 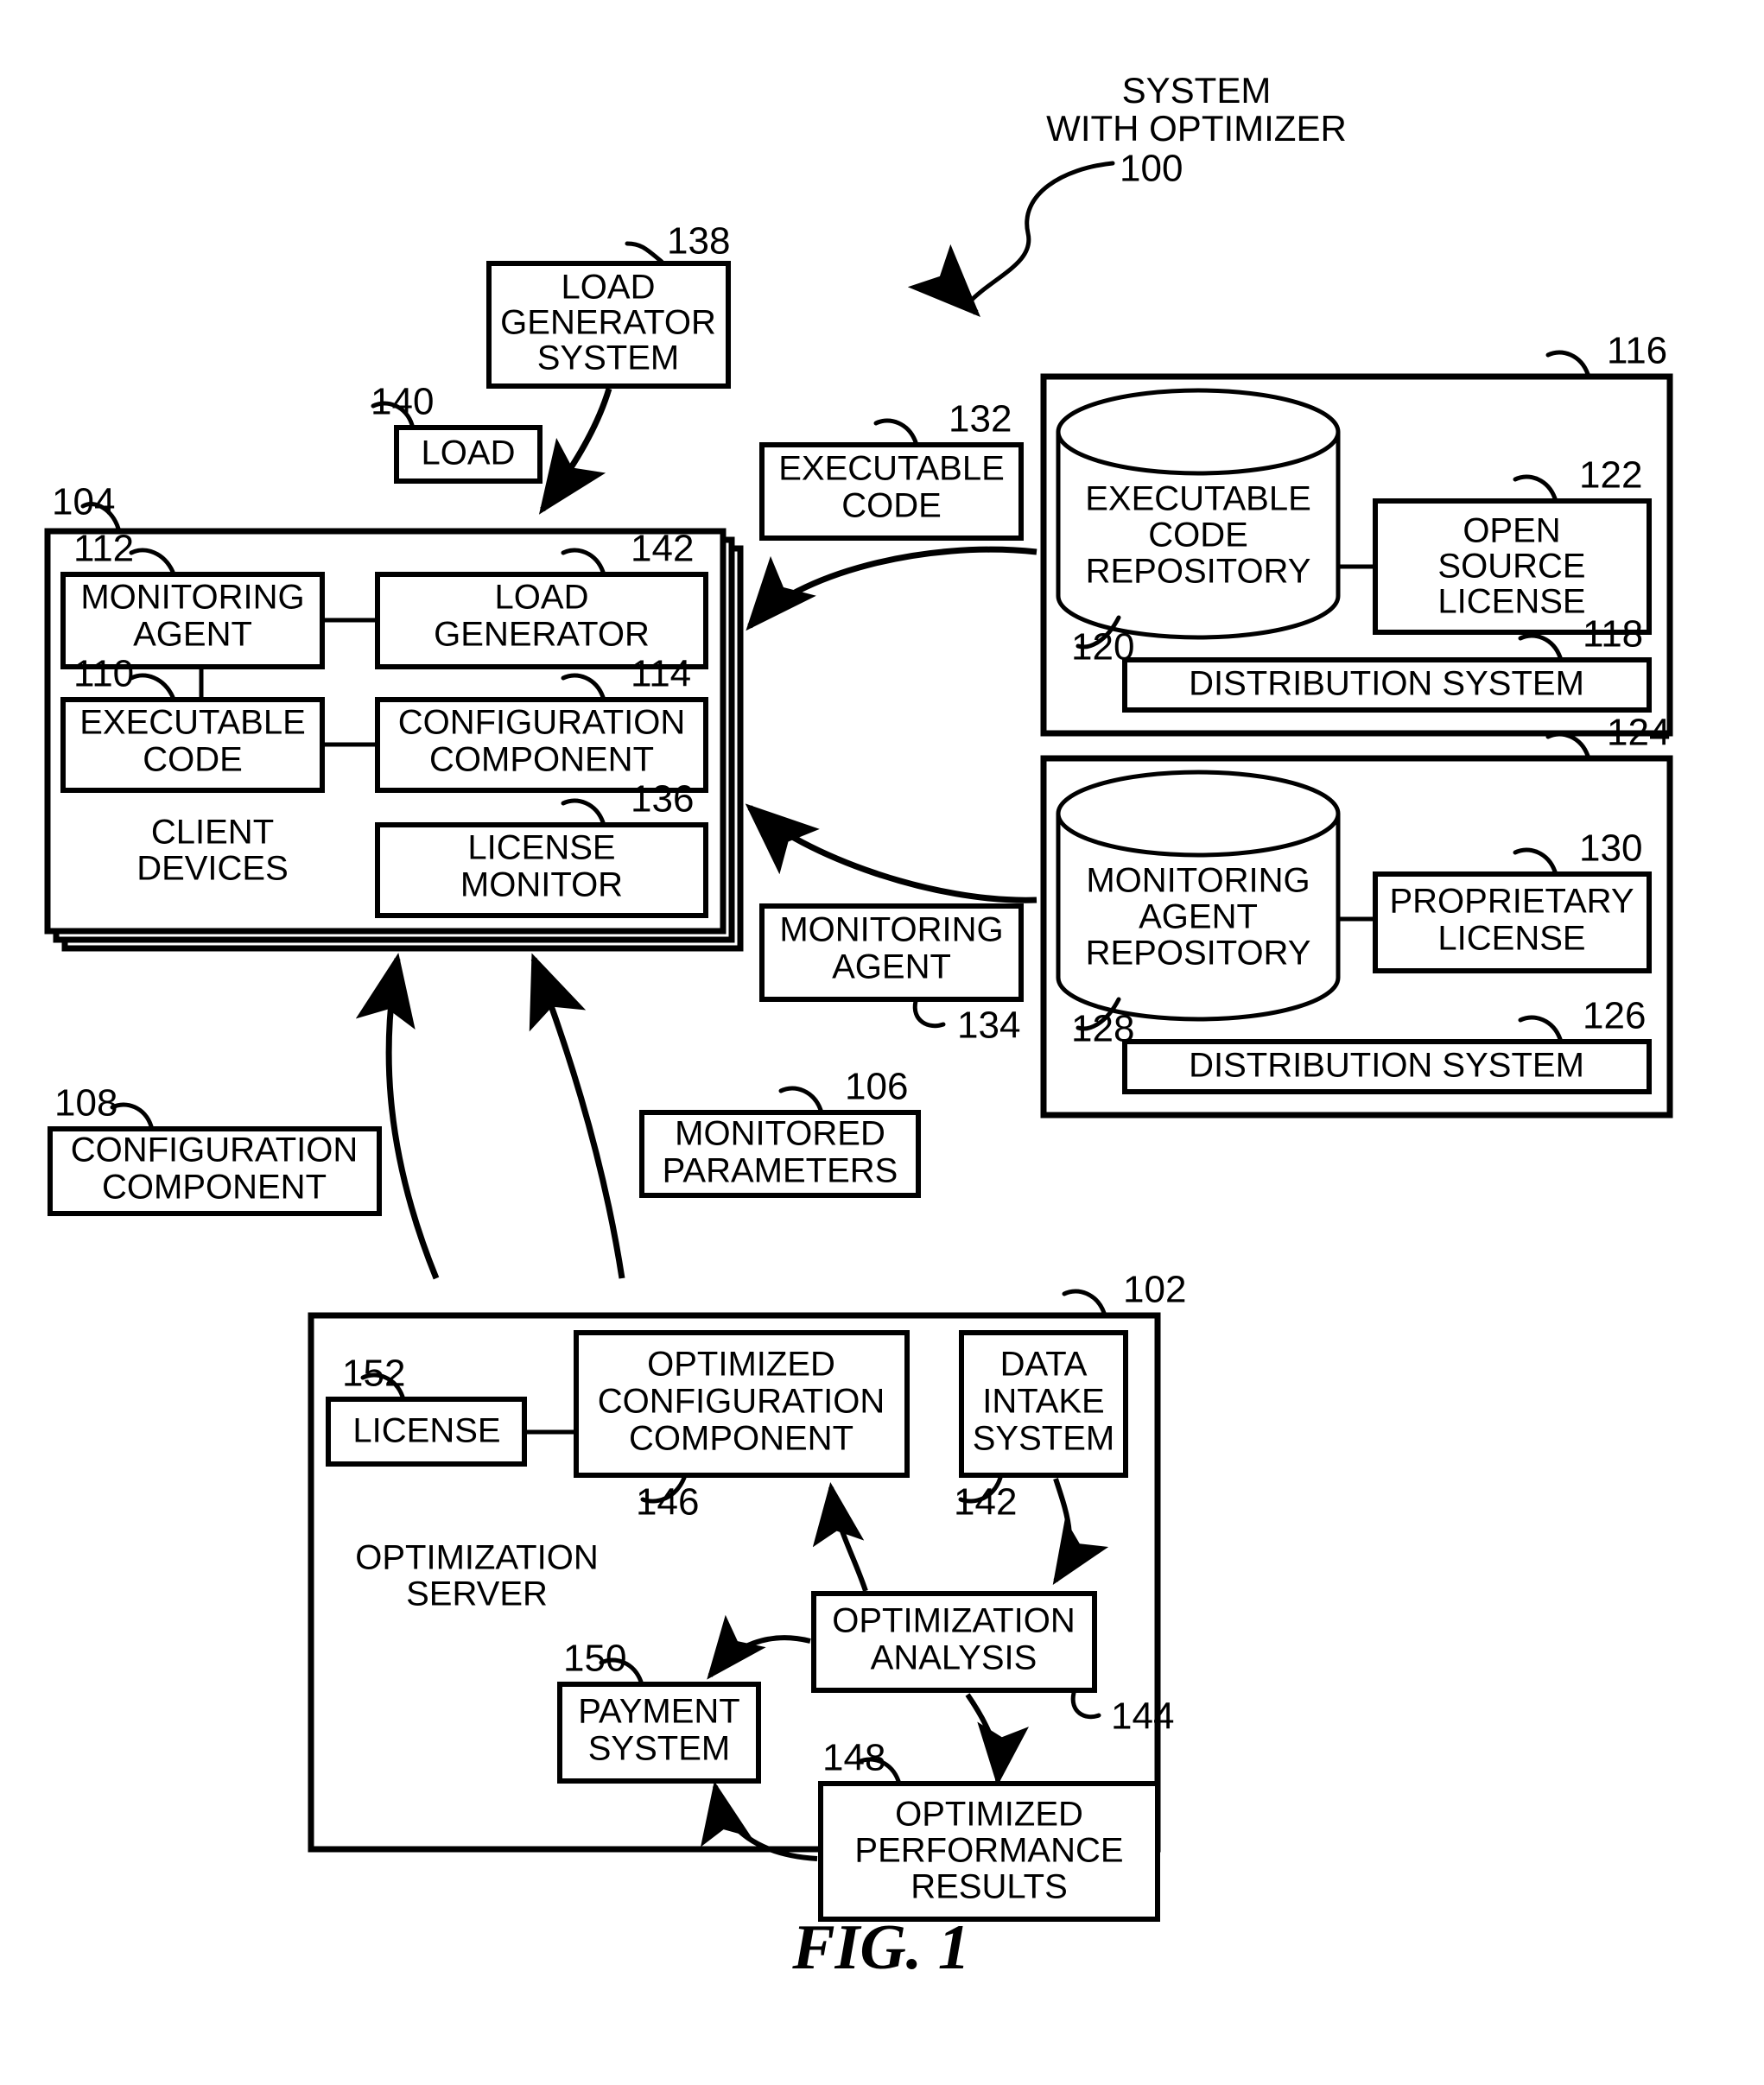 I want to click on figure-title-line2: WITH OPTIMIZER, so click(x=1196, y=128).